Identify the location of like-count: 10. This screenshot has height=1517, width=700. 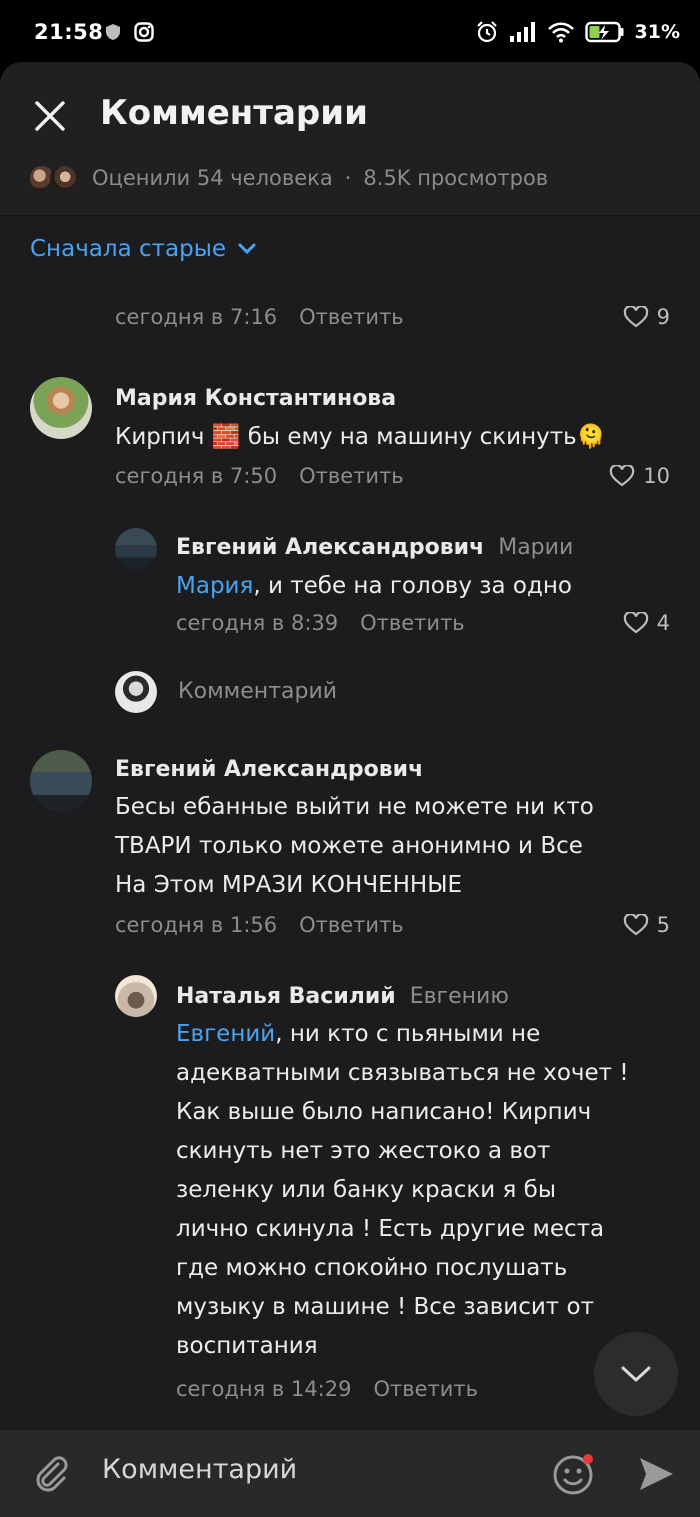
(656, 476).